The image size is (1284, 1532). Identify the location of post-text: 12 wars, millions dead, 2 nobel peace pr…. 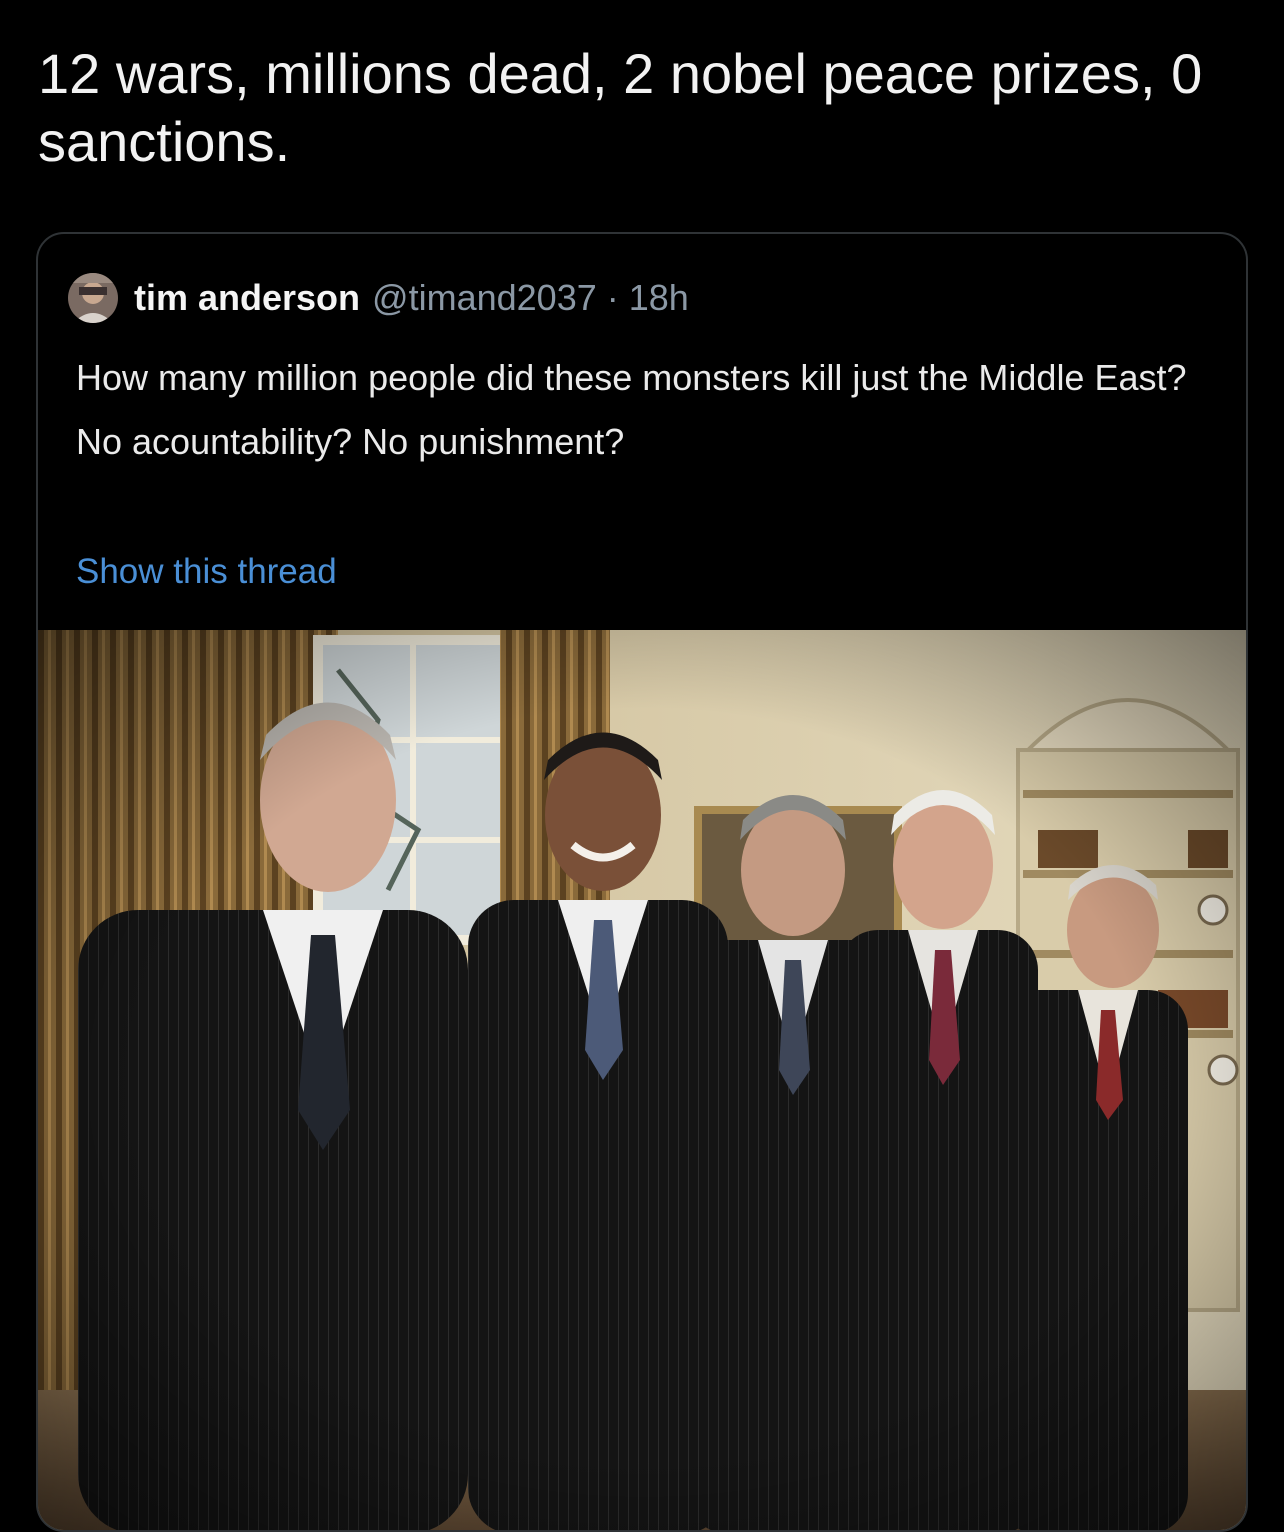
(638, 108).